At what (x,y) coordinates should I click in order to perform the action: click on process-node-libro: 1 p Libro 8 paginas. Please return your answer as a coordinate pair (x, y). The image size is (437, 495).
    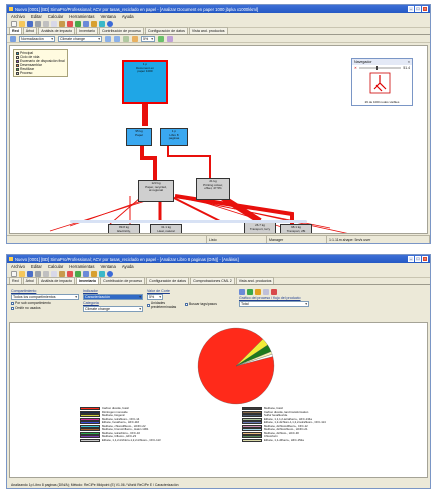
    Looking at the image, I should click on (174, 137).